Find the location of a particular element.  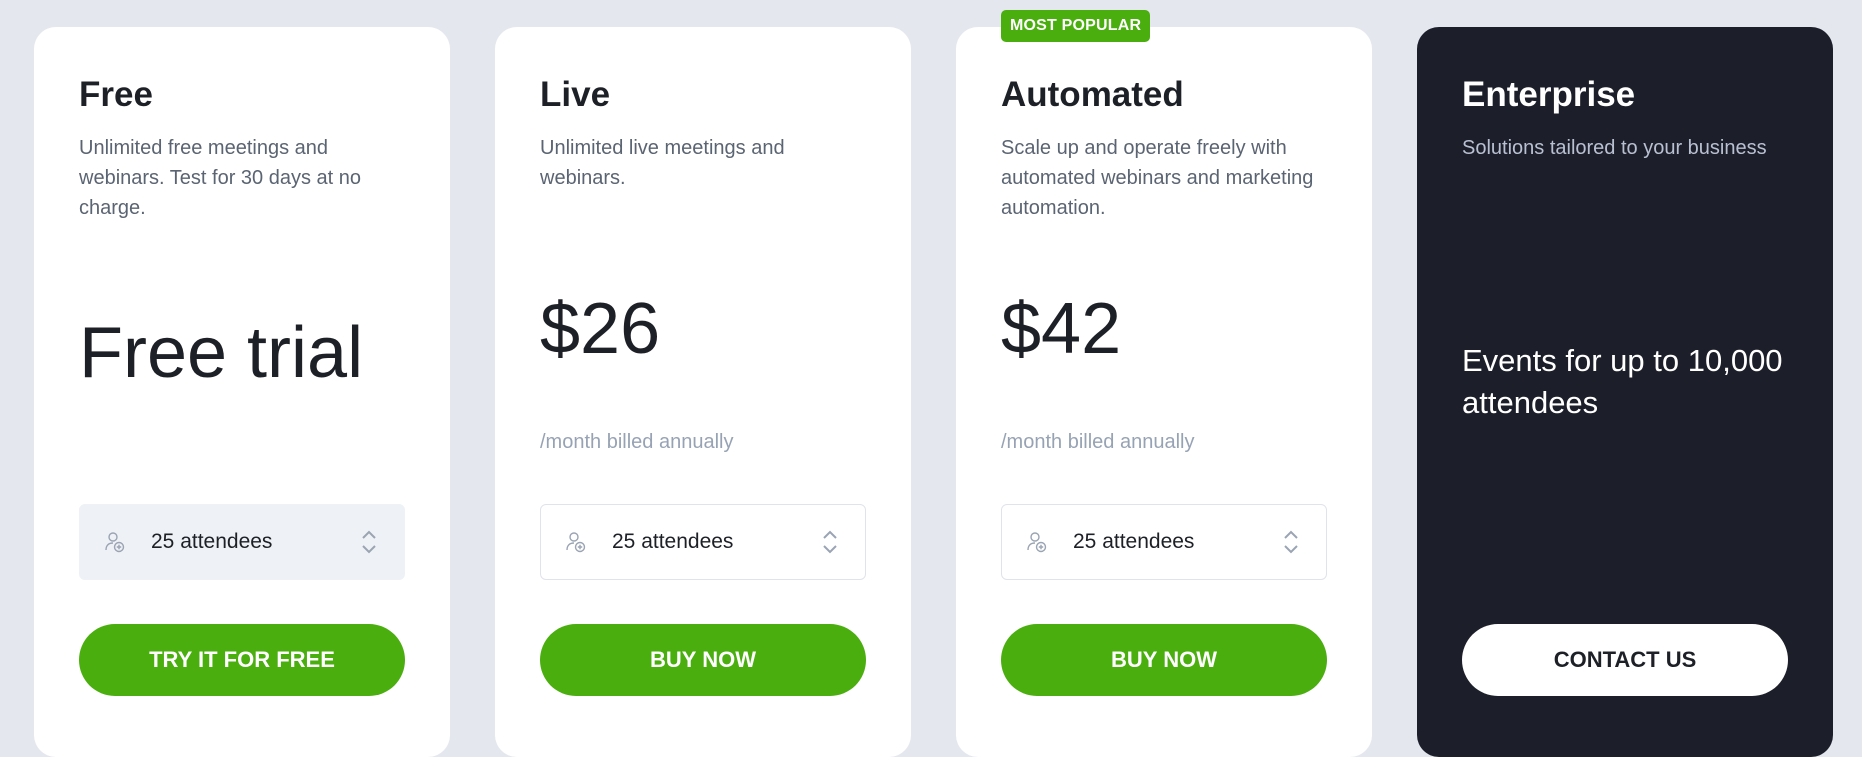

plan-description: Solutions tailored to your business is located at coordinates (1614, 148).